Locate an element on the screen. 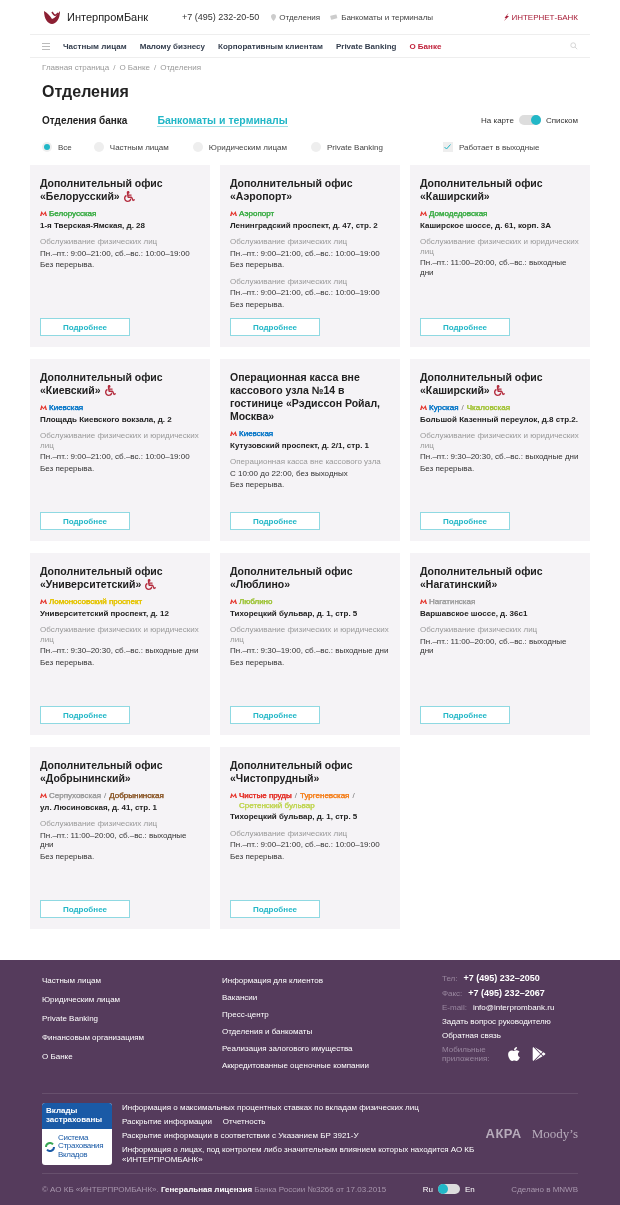 Image resolution: width=620 pixels, height=1205 pixels. rating-agency-logo: АКРА is located at coordinates (503, 1133).